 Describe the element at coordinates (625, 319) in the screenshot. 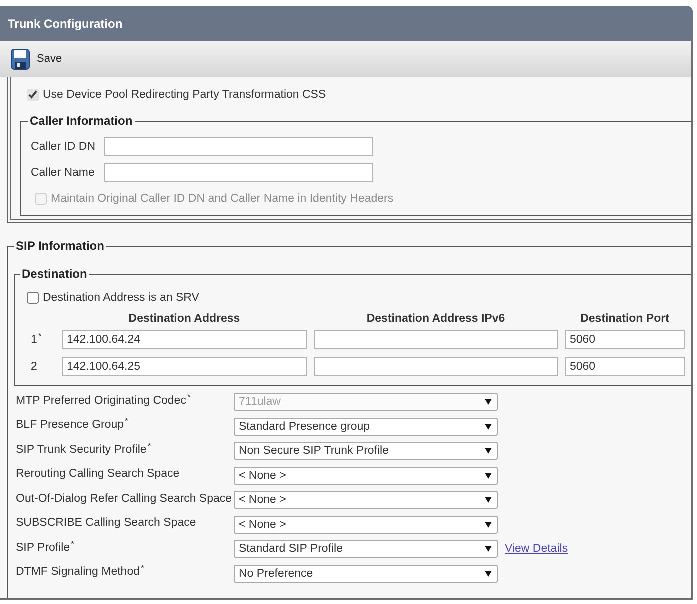

I see `column-header: Destination Port` at that location.